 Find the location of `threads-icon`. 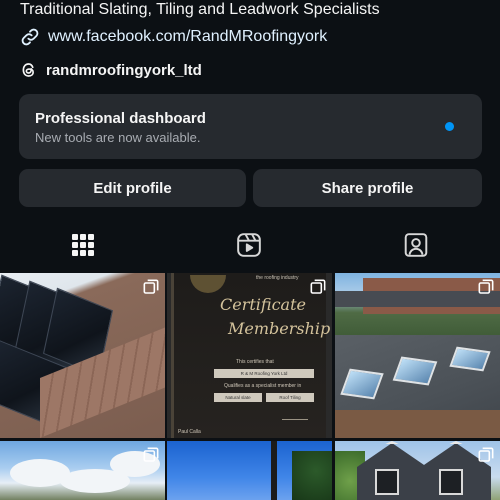

threads-icon is located at coordinates (29, 70).